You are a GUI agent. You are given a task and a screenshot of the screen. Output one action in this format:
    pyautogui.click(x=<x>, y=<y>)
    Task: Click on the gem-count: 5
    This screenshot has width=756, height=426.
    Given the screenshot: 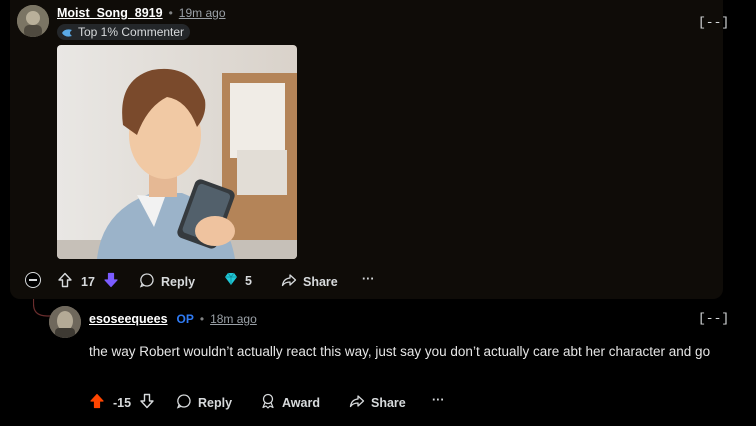 What is the action you would take?
    pyautogui.click(x=248, y=280)
    